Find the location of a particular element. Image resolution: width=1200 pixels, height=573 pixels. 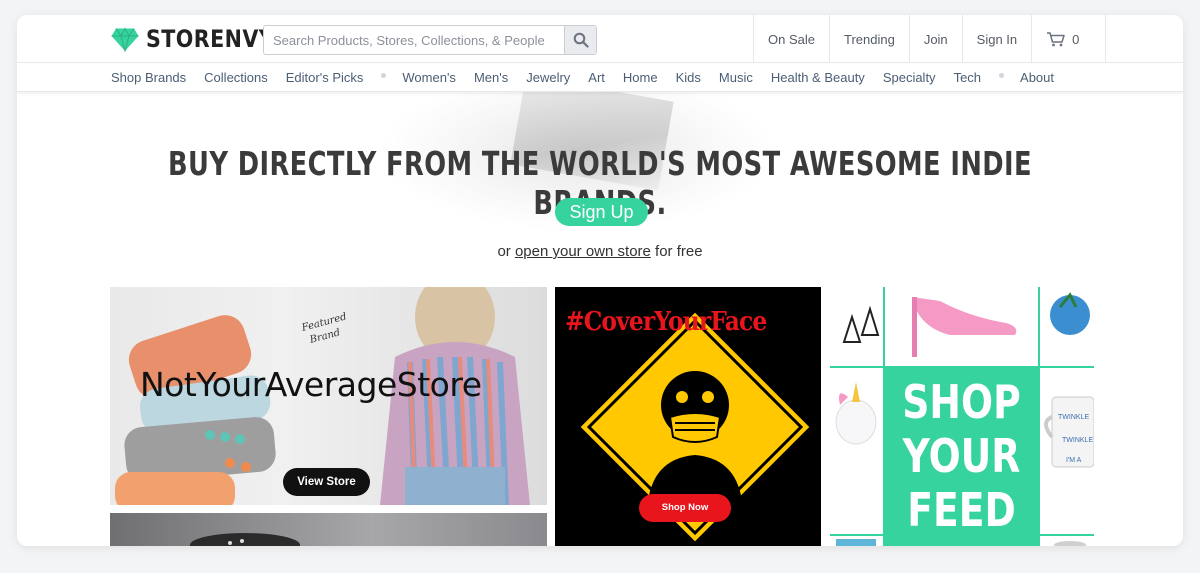

logo-wordmark: STORENVY is located at coordinates (210, 39).